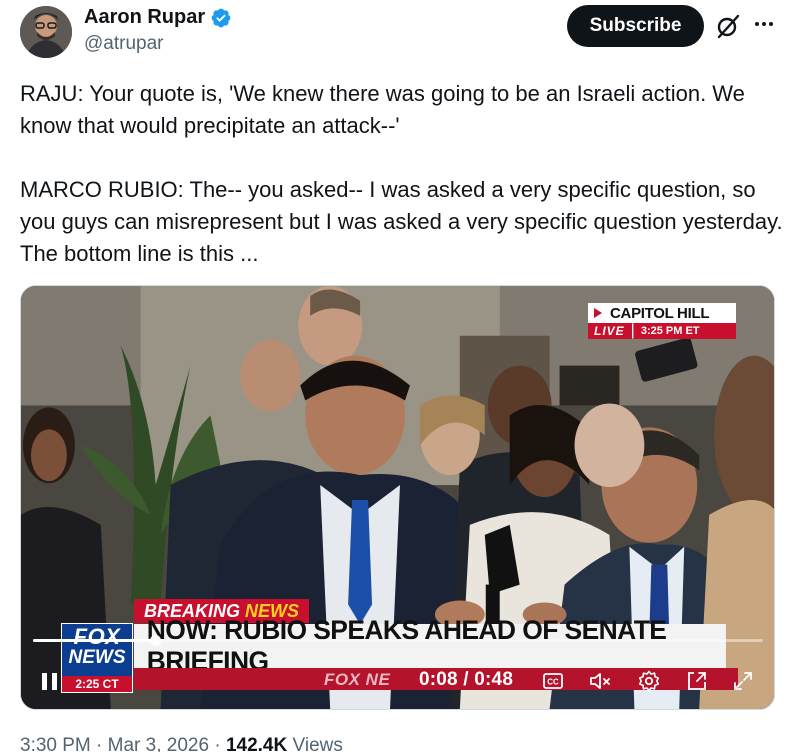 This screenshot has height=752, width=800. Describe the element at coordinates (155, 640) in the screenshot. I see `video-scrubber-handle` at that location.